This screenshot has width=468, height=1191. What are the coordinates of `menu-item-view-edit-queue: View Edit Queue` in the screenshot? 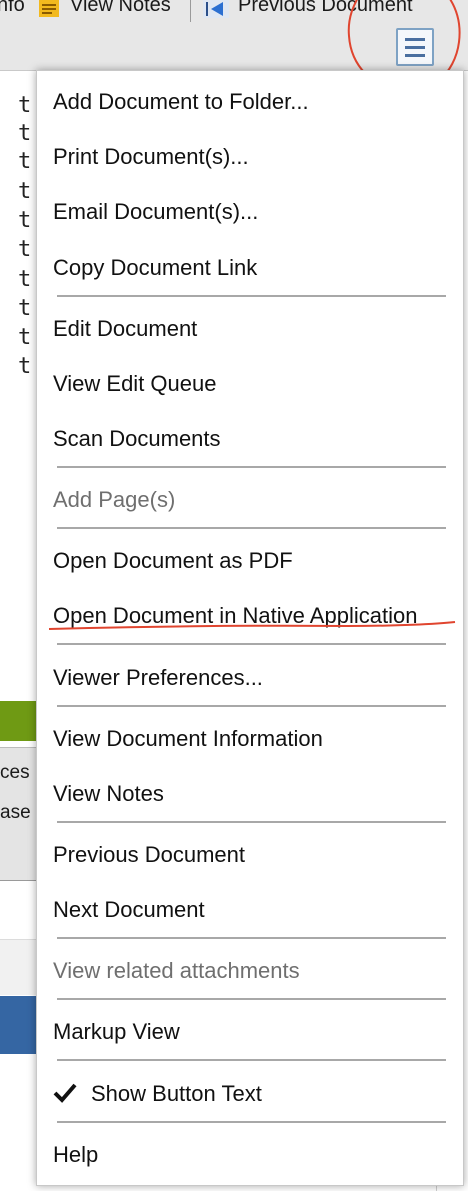 It's located at (134, 384).